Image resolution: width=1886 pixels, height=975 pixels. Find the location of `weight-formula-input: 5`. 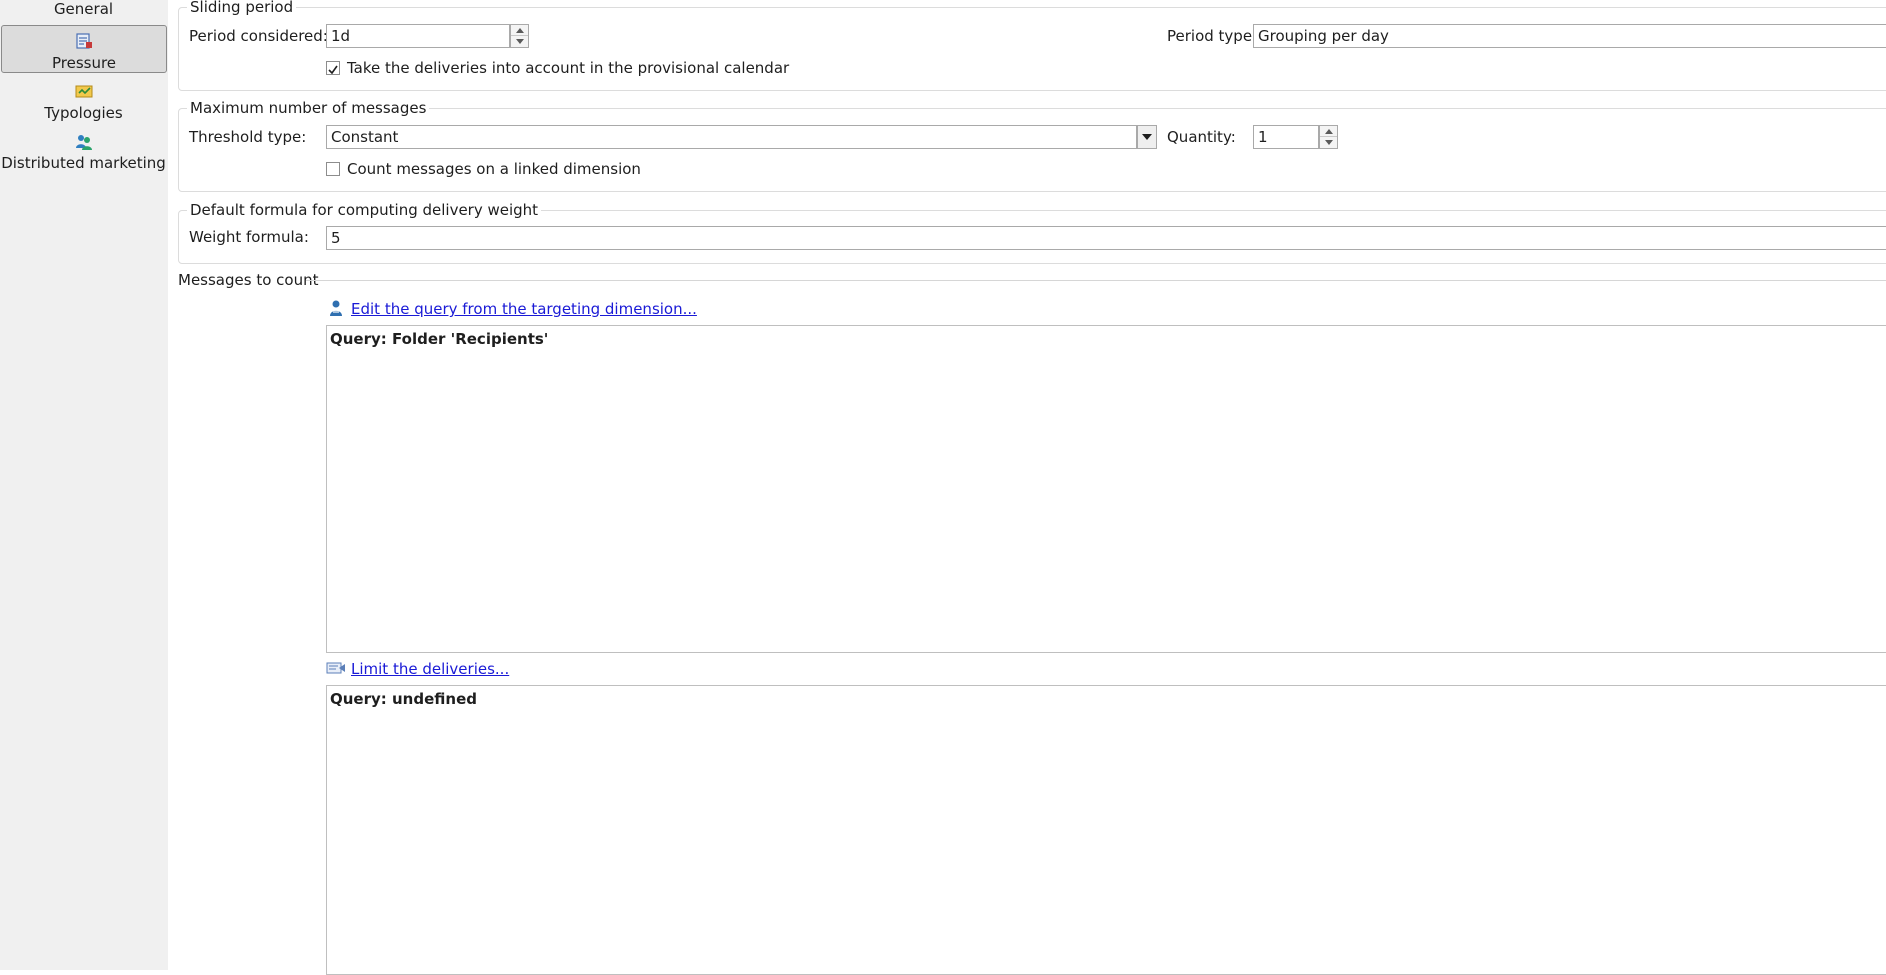

weight-formula-input: 5 is located at coordinates (1106, 238).